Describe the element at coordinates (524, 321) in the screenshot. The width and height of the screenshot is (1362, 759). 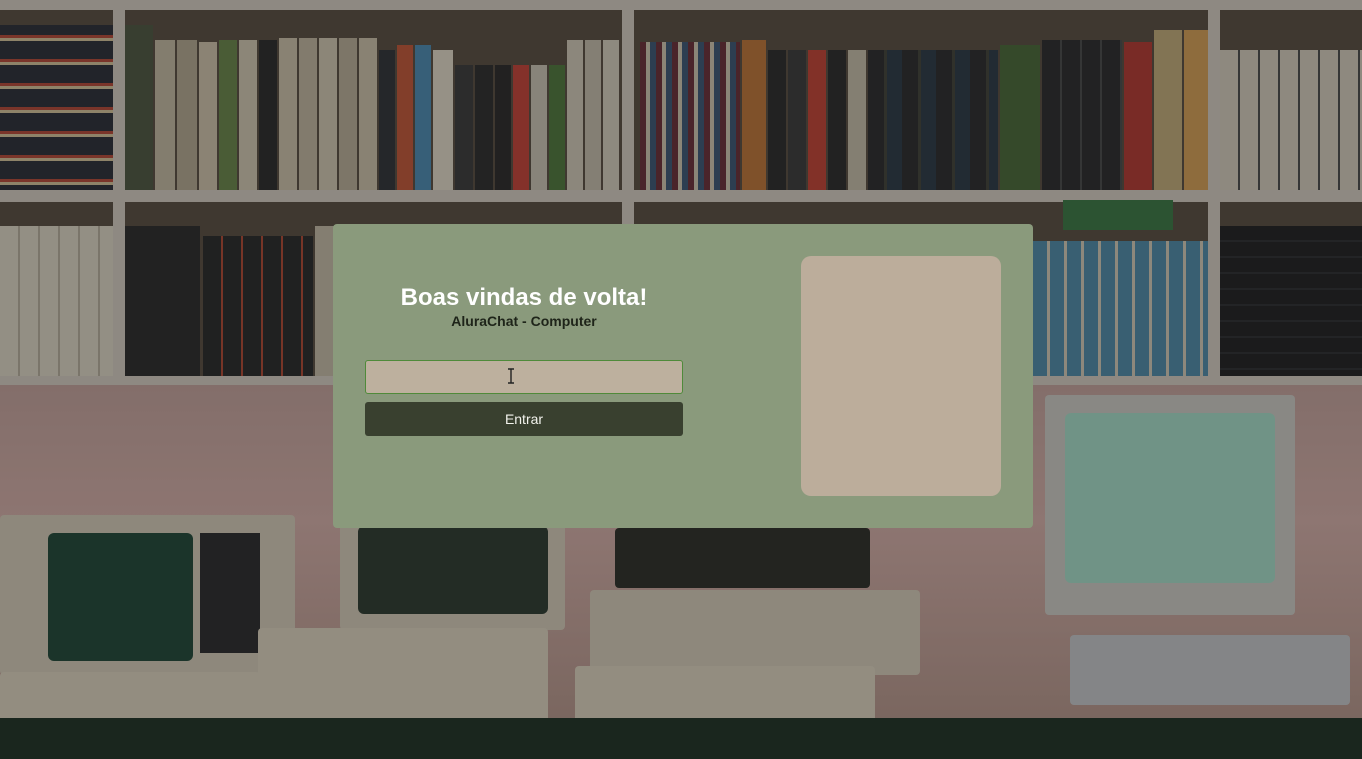
I see `app-subtitle: AluraChat - Computer` at that location.